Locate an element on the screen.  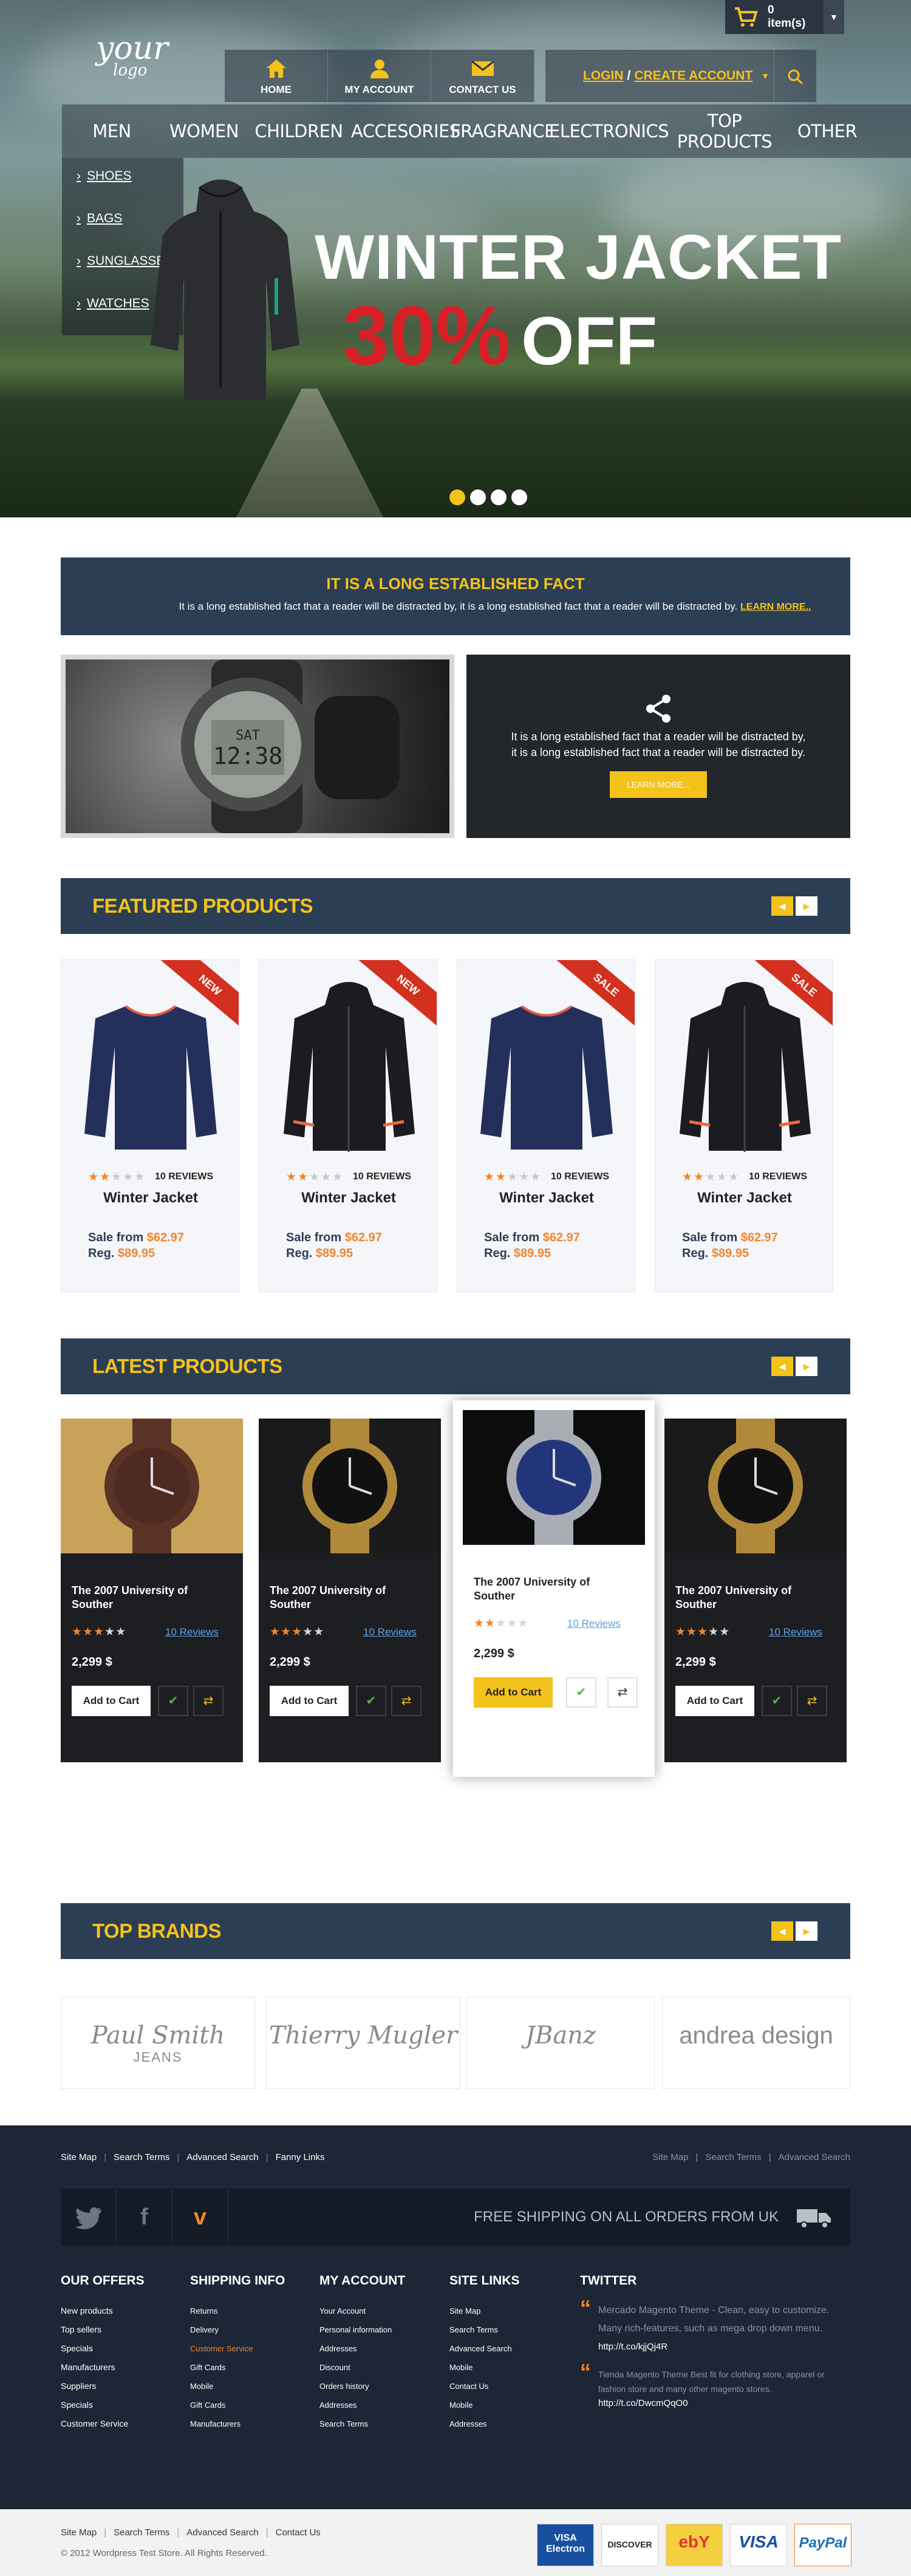
brands-prev-button: ◀ is located at coordinates (782, 1931).